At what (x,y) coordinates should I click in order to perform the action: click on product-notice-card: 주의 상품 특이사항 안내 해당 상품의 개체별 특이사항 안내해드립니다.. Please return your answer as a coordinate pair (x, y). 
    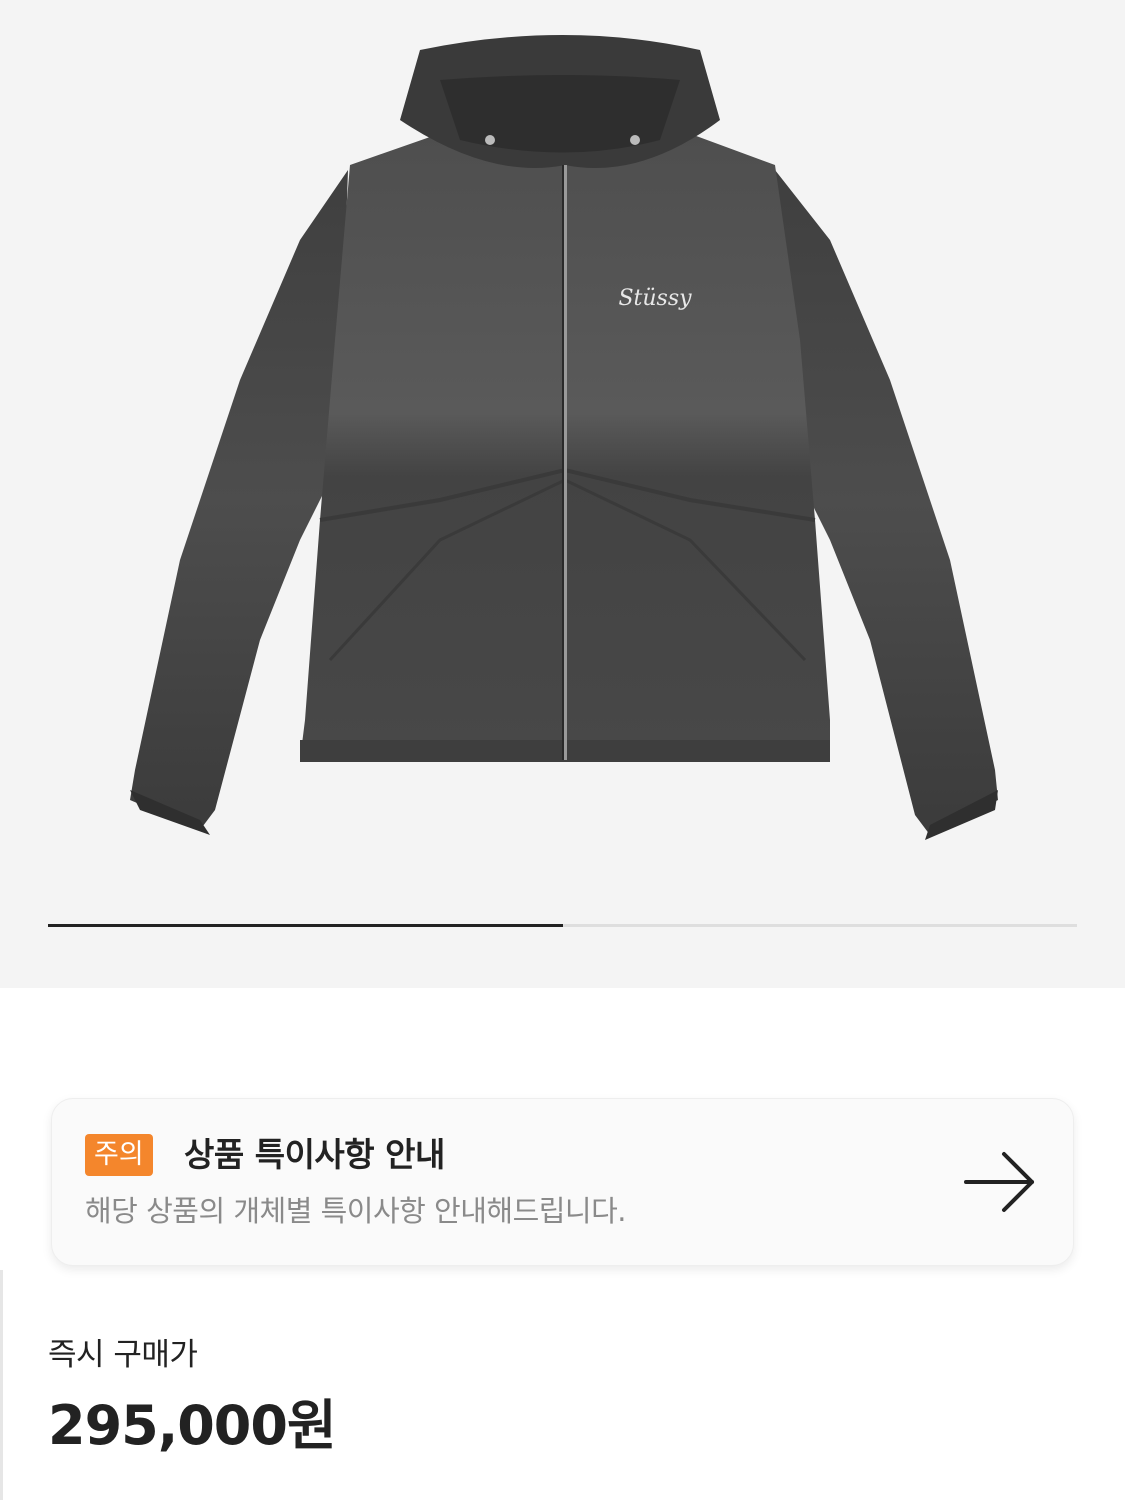
    Looking at the image, I should click on (562, 1182).